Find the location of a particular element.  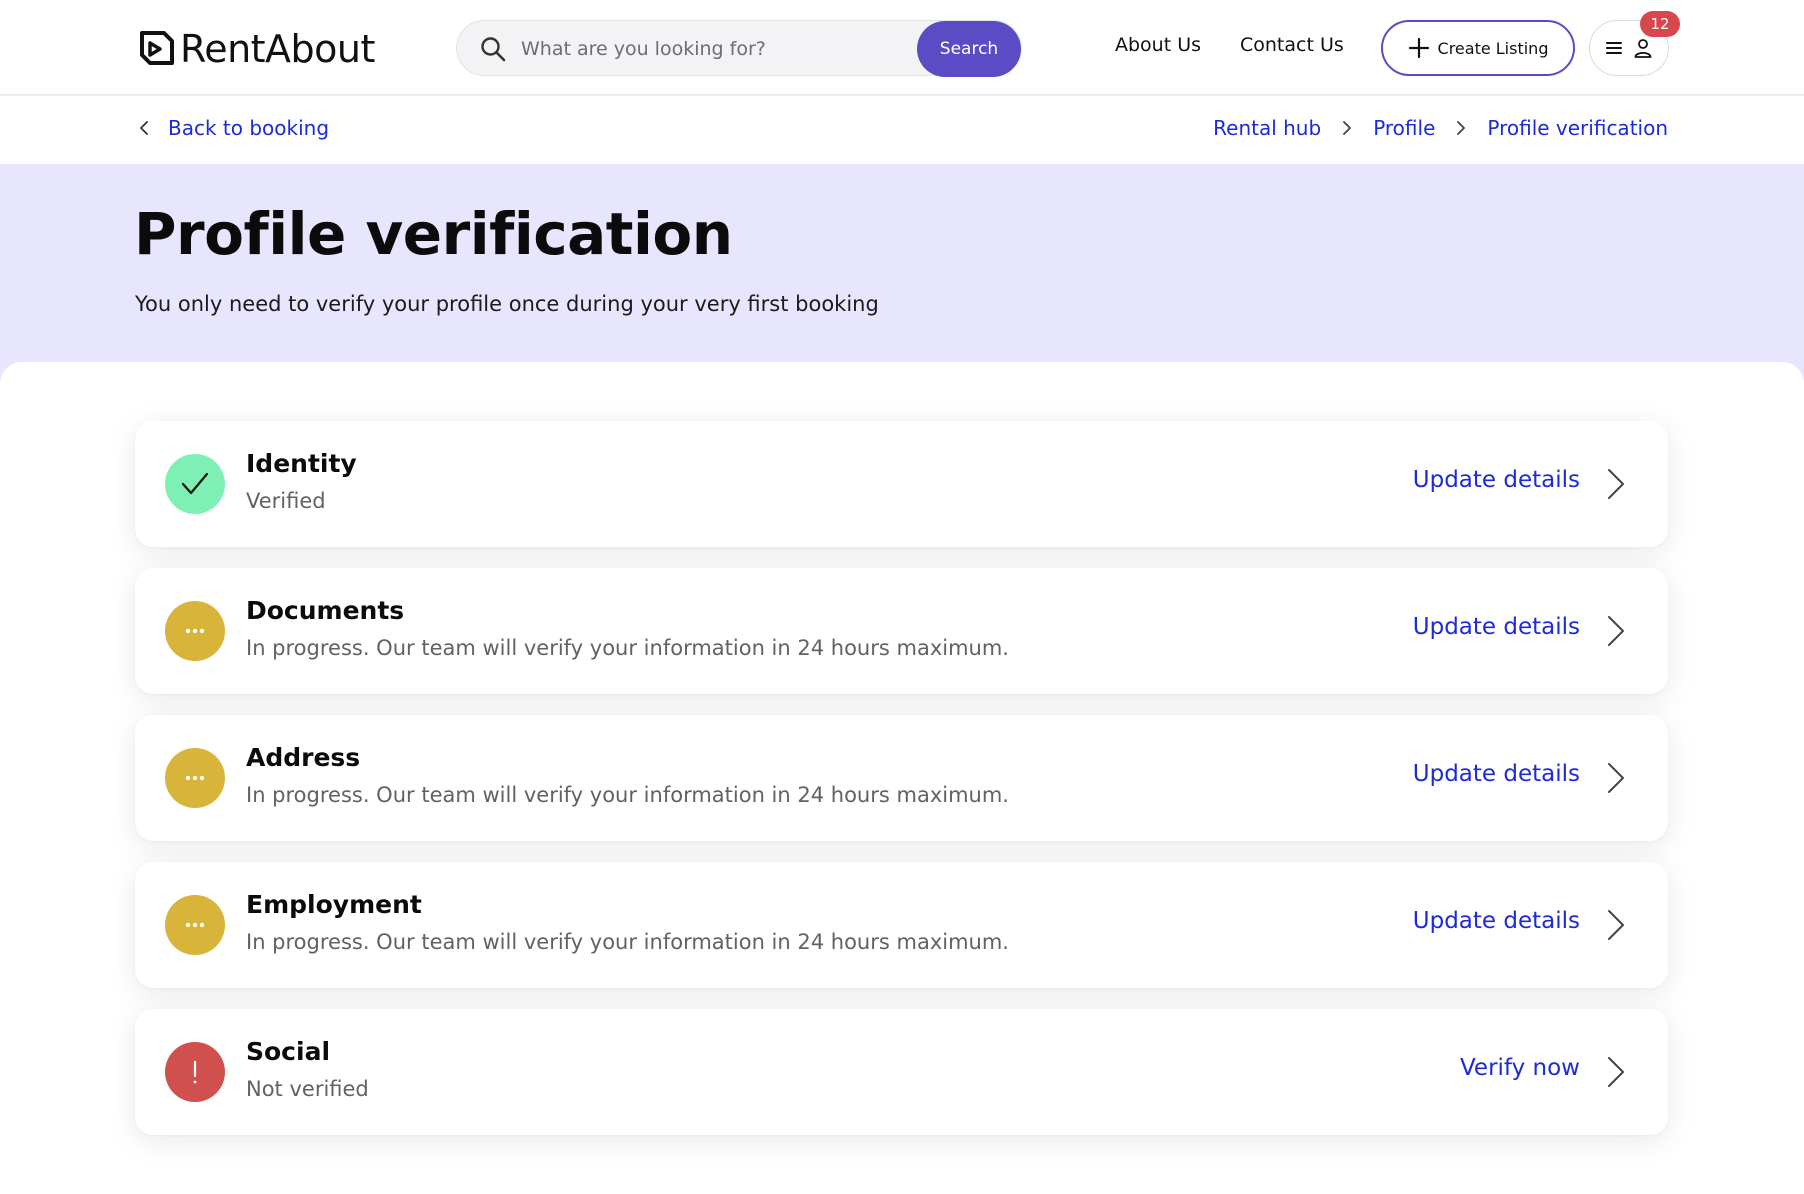

exclamation-icon is located at coordinates (195, 1072).